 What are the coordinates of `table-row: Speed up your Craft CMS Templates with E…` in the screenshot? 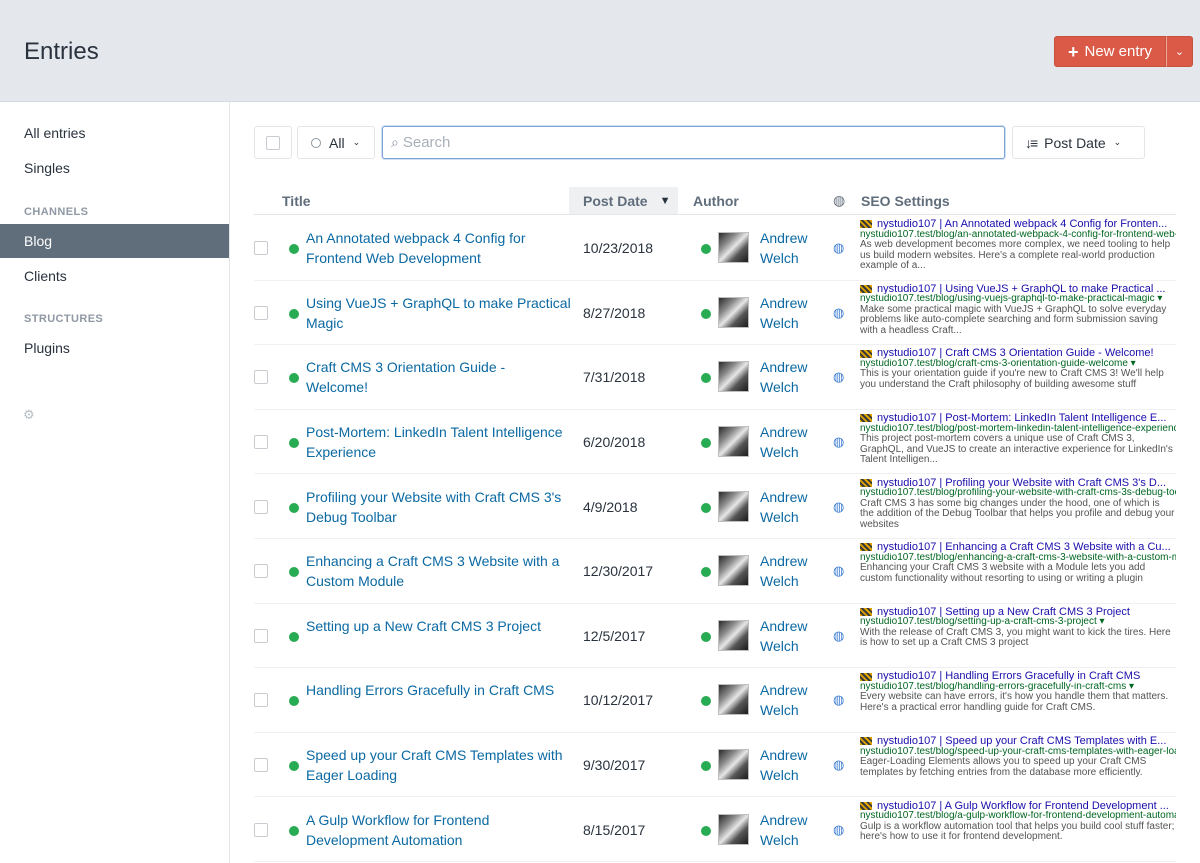 It's located at (715, 765).